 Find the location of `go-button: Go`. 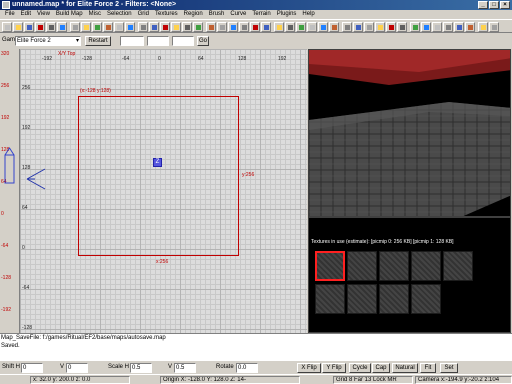

go-button: Go is located at coordinates (203, 41).